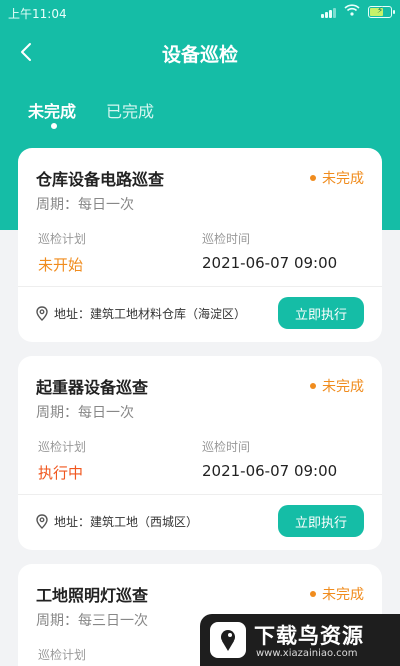 Image resolution: width=400 pixels, height=666 pixels. What do you see at coordinates (381, 11) in the screenshot?
I see `battery-icon: ⚡` at bounding box center [381, 11].